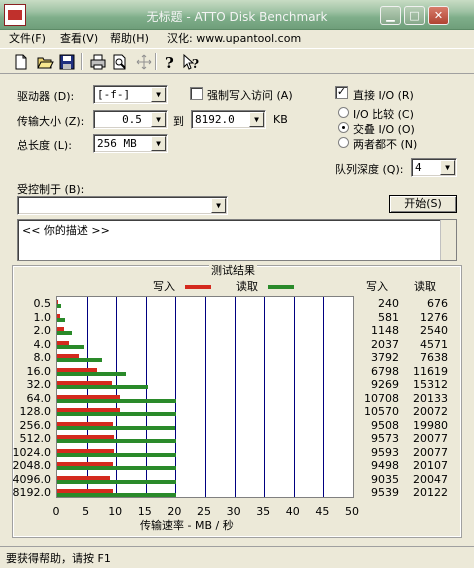  I want to click on chart-read-value: 20047, so click(430, 479).